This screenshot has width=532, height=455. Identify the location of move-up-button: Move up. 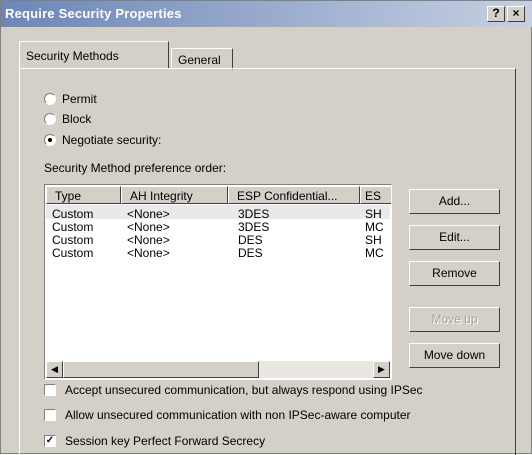
(454, 319).